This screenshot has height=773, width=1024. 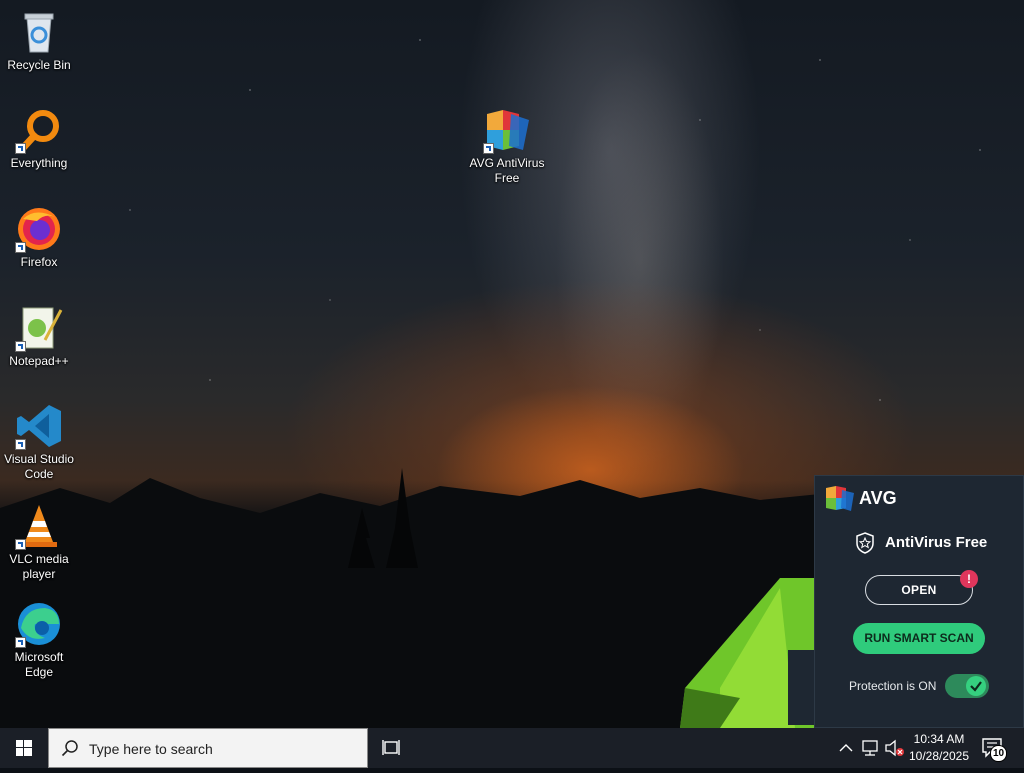 I want to click on everything-search-icon, so click(x=39, y=130).